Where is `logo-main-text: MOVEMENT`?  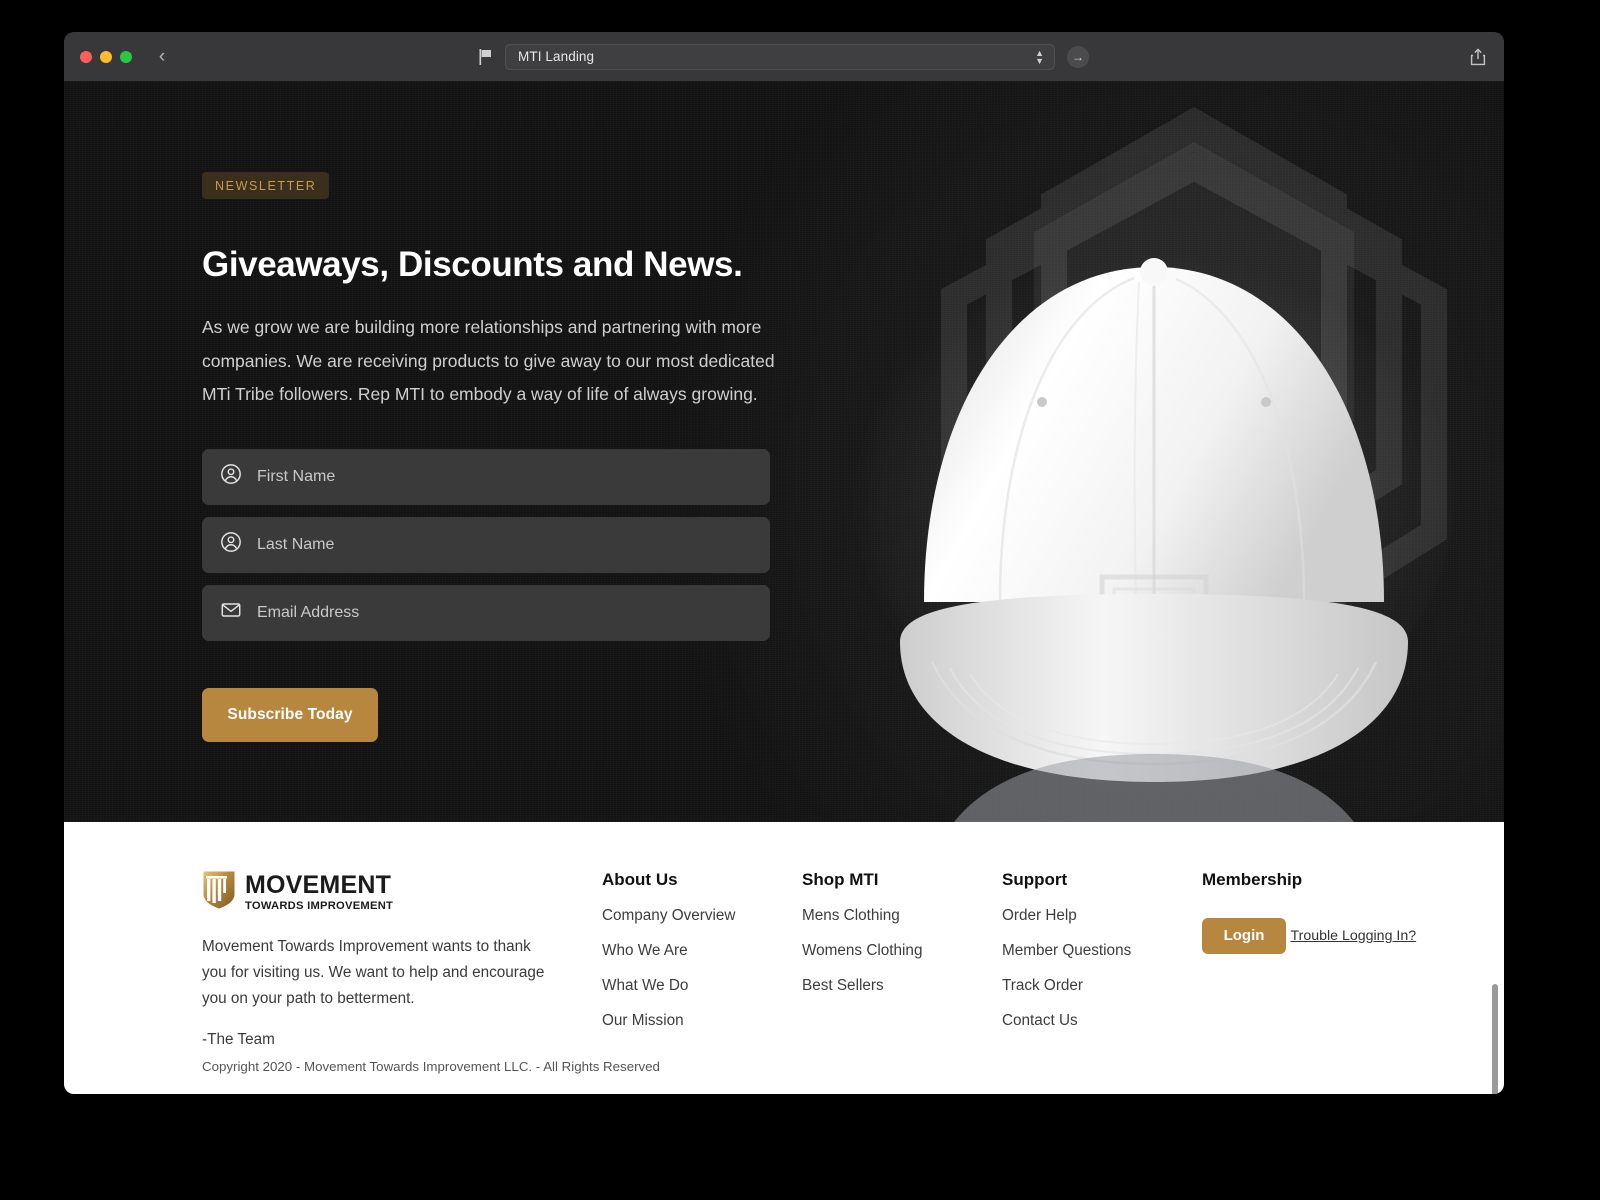 logo-main-text: MOVEMENT is located at coordinates (318, 884).